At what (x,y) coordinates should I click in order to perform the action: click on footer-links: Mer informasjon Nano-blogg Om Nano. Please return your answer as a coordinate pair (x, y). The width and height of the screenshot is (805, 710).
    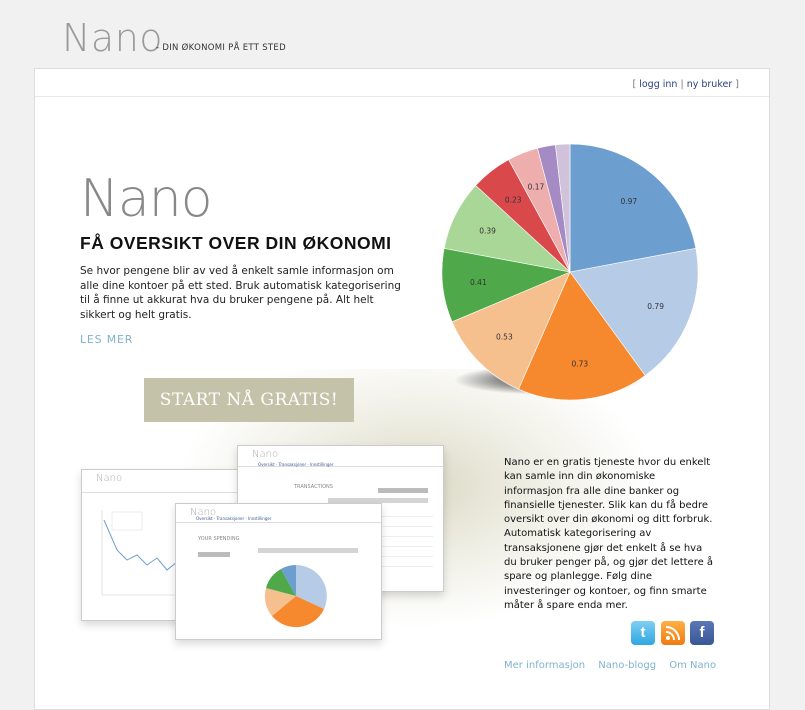
    Looking at the image, I should click on (615, 665).